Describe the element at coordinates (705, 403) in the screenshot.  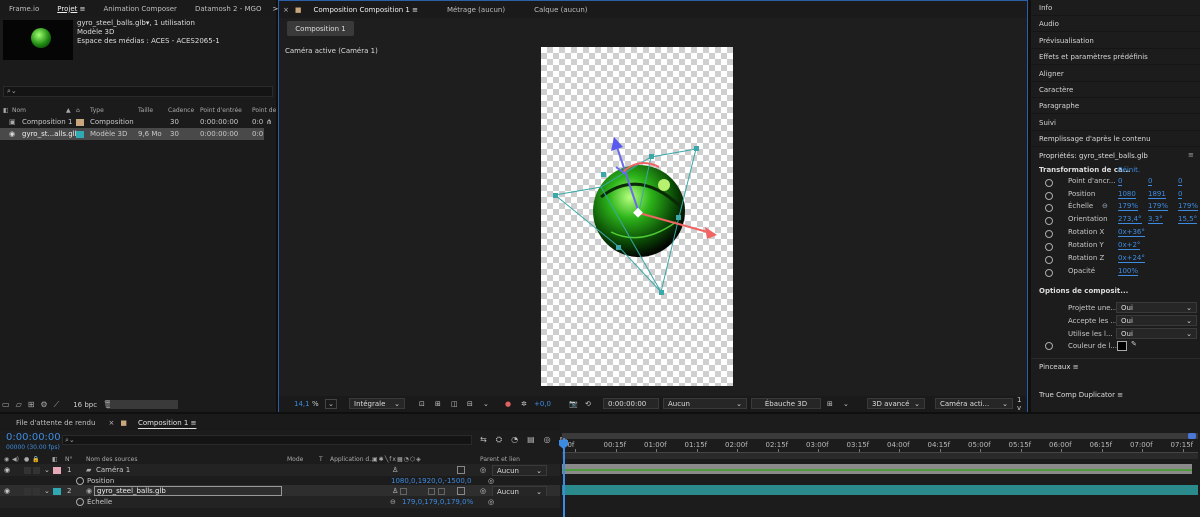
I see `none-select: Aucun ⌄` at that location.